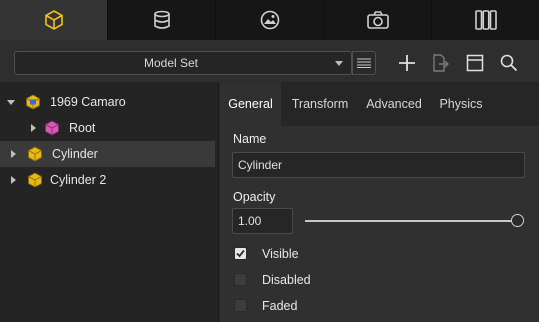 This screenshot has width=539, height=322. I want to click on disabled-checkbox, so click(240, 279).